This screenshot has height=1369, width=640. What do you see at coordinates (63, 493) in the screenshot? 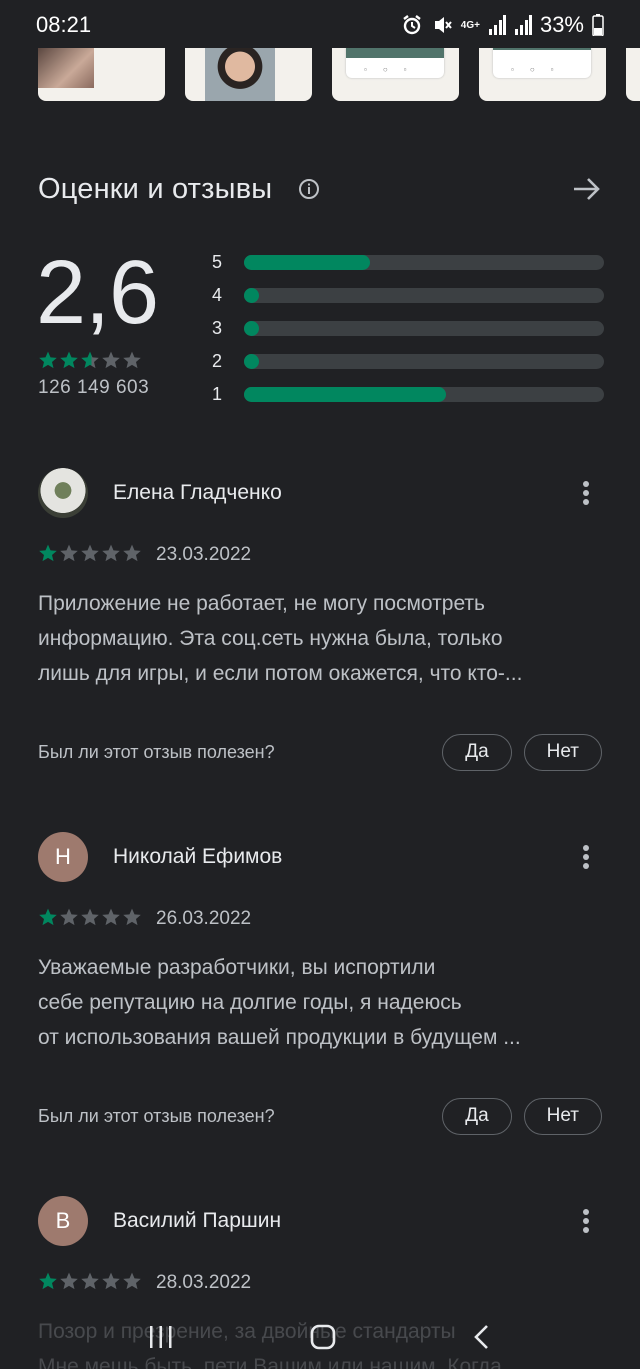
I see `avatar` at bounding box center [63, 493].